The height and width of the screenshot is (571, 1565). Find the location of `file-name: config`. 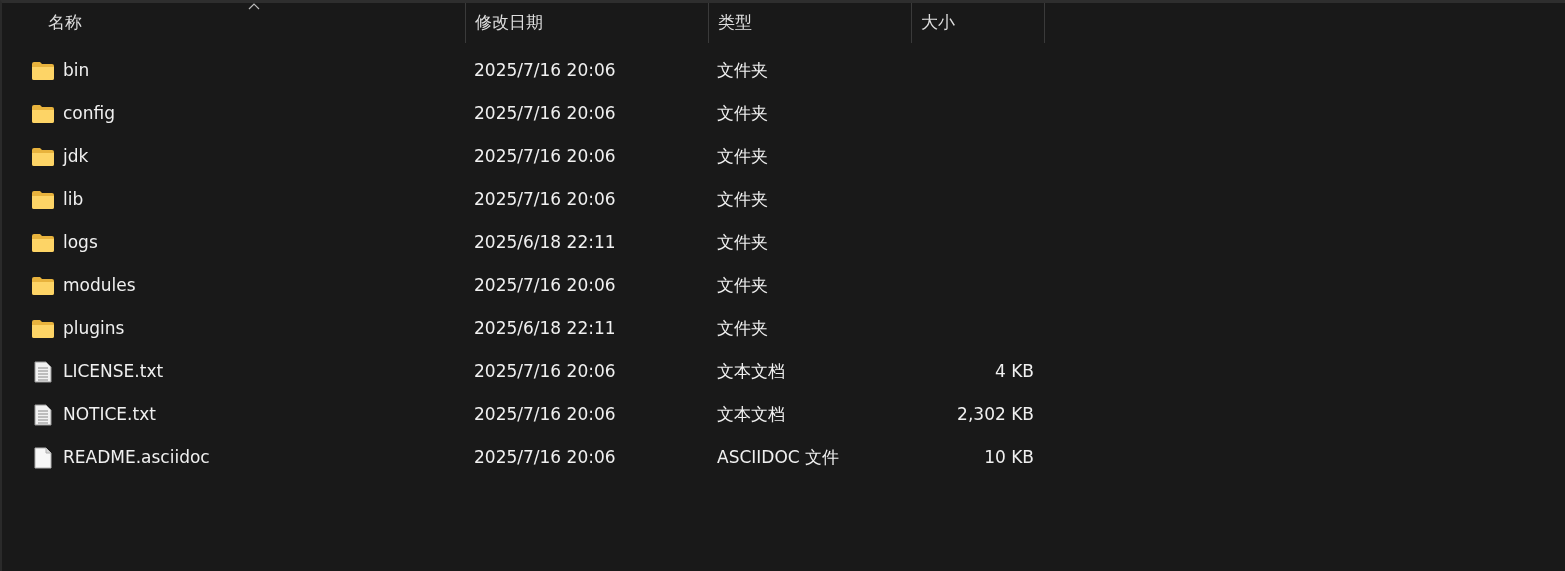

file-name: config is located at coordinates (89, 113).